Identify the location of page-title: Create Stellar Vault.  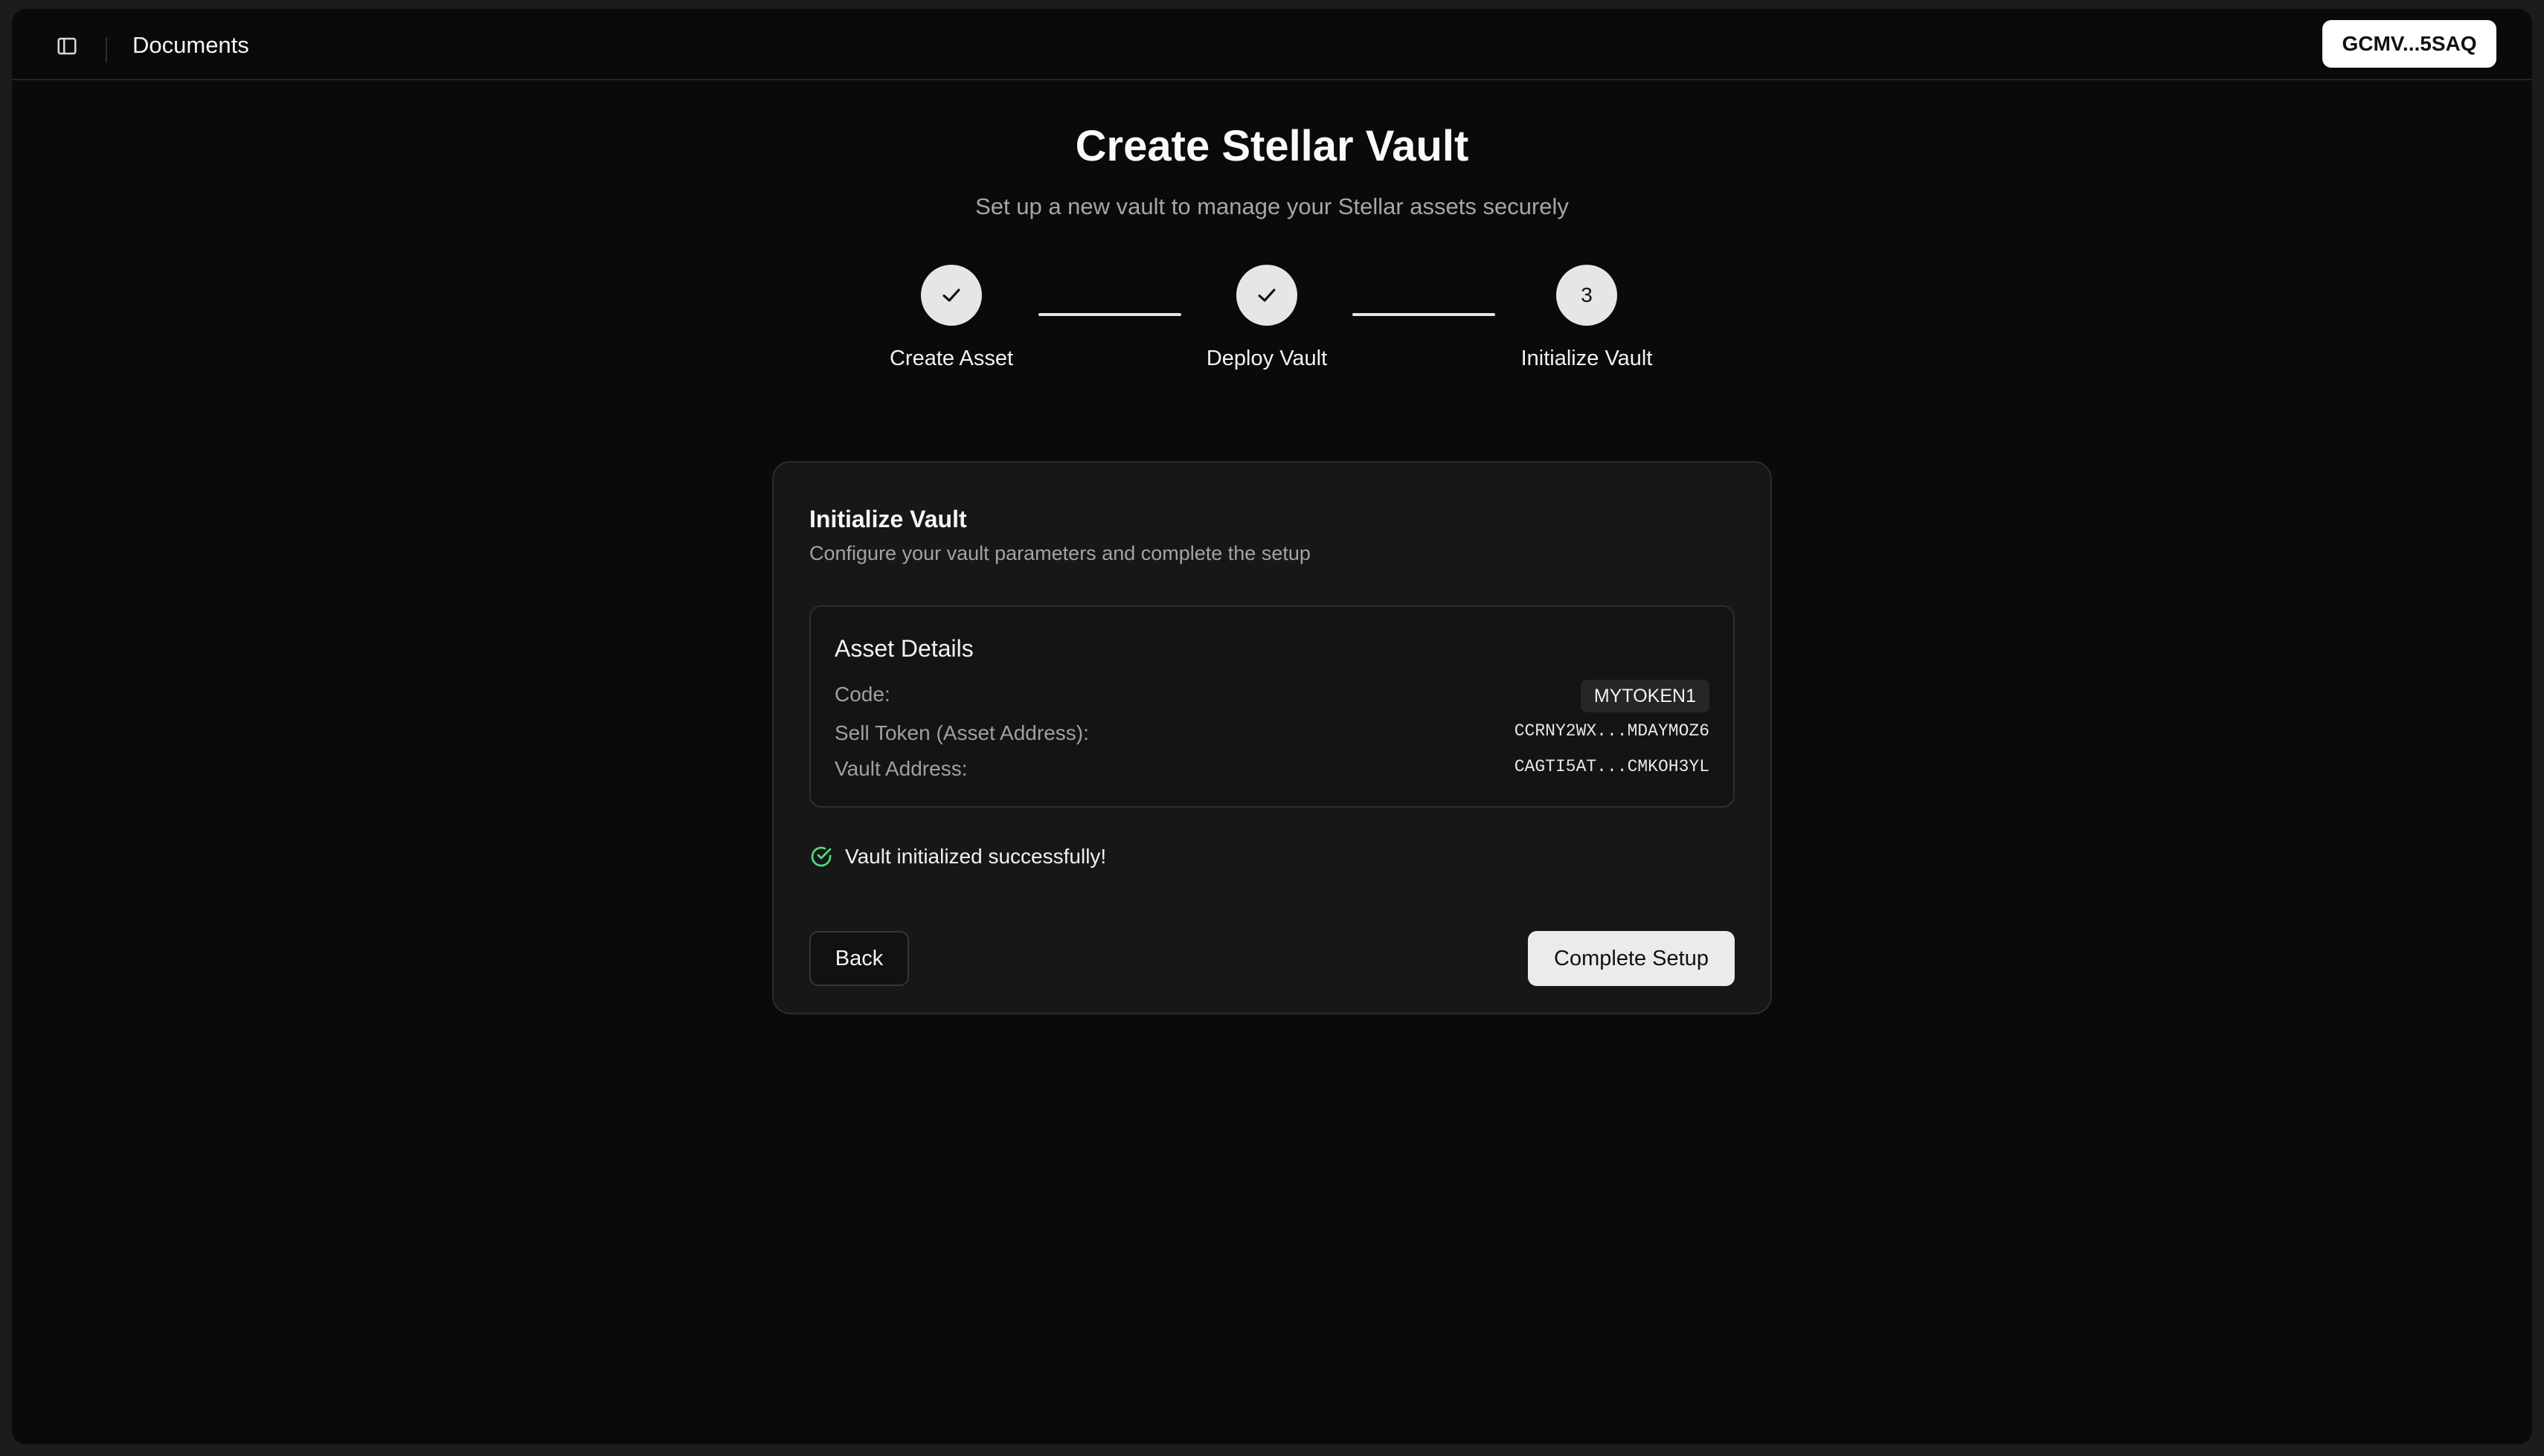
(1272, 146).